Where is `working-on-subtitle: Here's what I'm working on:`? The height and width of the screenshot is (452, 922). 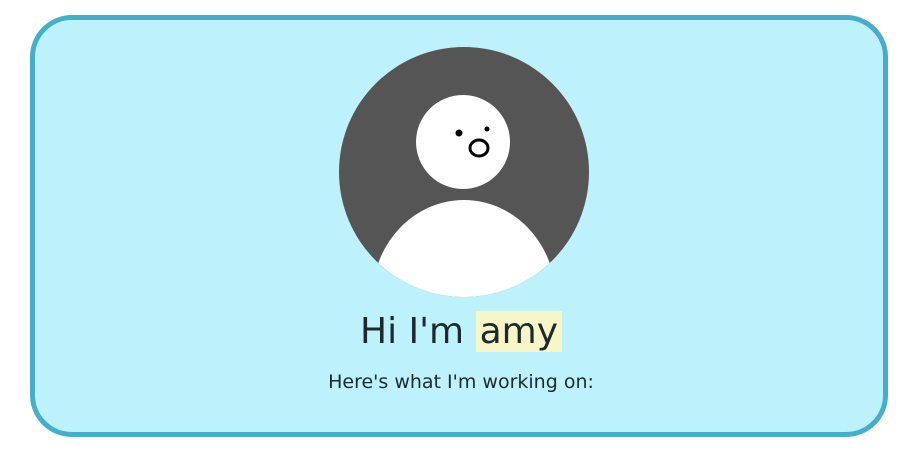
working-on-subtitle: Here's what I'm working on: is located at coordinates (461, 382).